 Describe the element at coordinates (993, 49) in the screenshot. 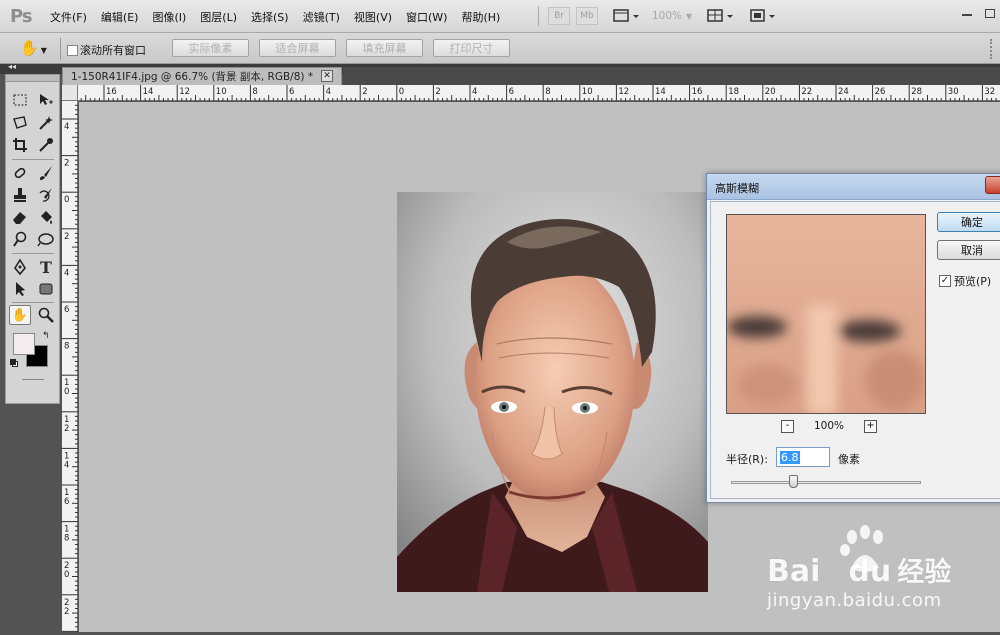

I see `panel-grip-icon` at that location.